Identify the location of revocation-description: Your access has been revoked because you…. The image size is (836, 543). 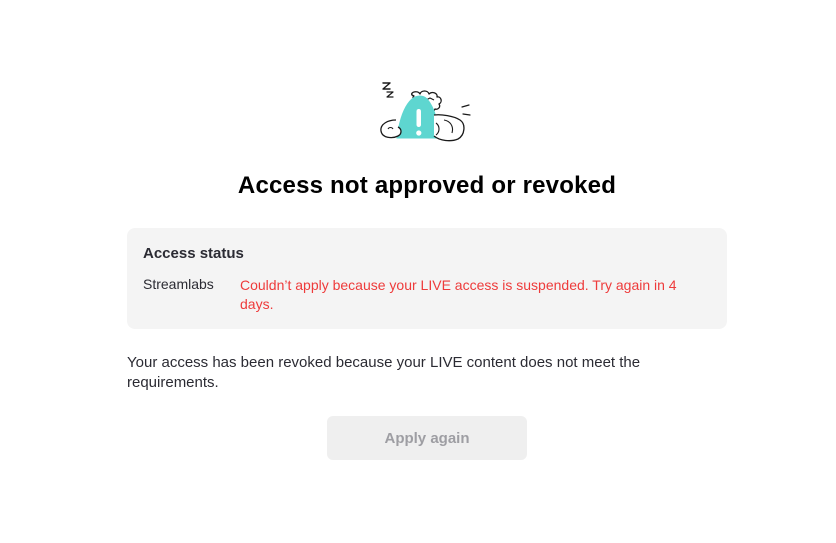
(384, 372).